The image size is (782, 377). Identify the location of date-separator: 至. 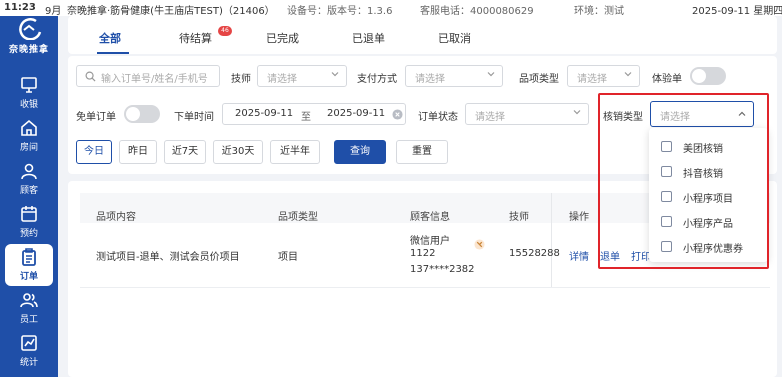
(306, 117).